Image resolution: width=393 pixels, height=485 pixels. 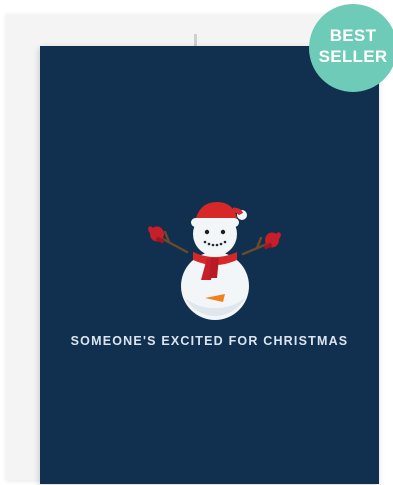 What do you see at coordinates (174, 242) in the screenshot?
I see `snowman-left-arm` at bounding box center [174, 242].